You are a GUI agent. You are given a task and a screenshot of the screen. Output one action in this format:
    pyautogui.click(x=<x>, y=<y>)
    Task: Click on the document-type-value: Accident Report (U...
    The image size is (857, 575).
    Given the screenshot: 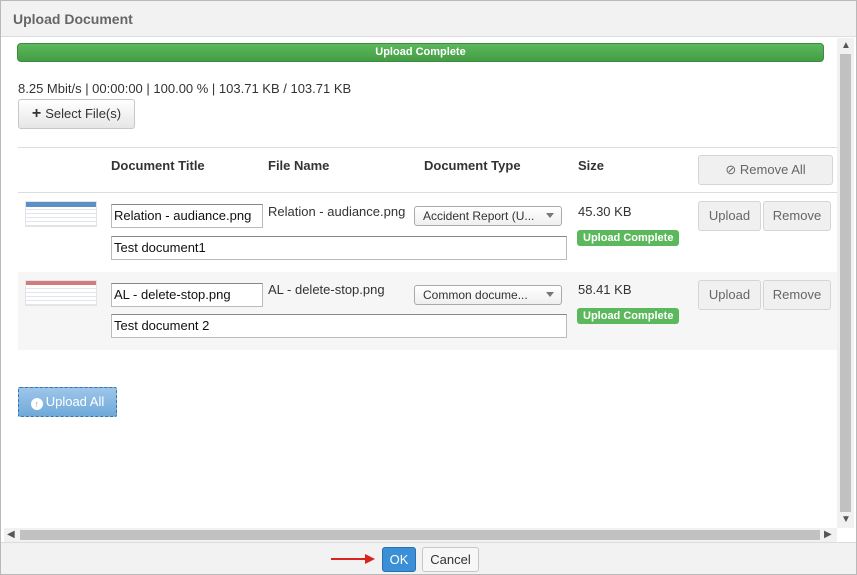 What is the action you would take?
    pyautogui.click(x=479, y=216)
    